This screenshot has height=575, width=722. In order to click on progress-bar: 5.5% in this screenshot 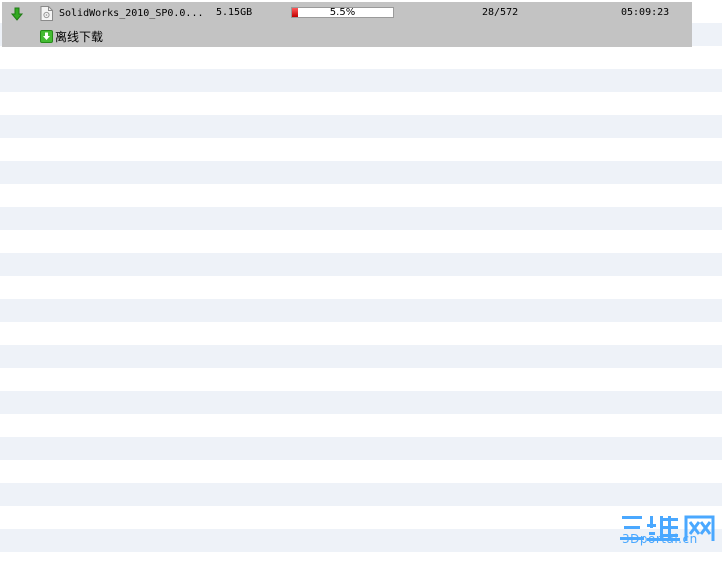, I will do `click(342, 12)`.